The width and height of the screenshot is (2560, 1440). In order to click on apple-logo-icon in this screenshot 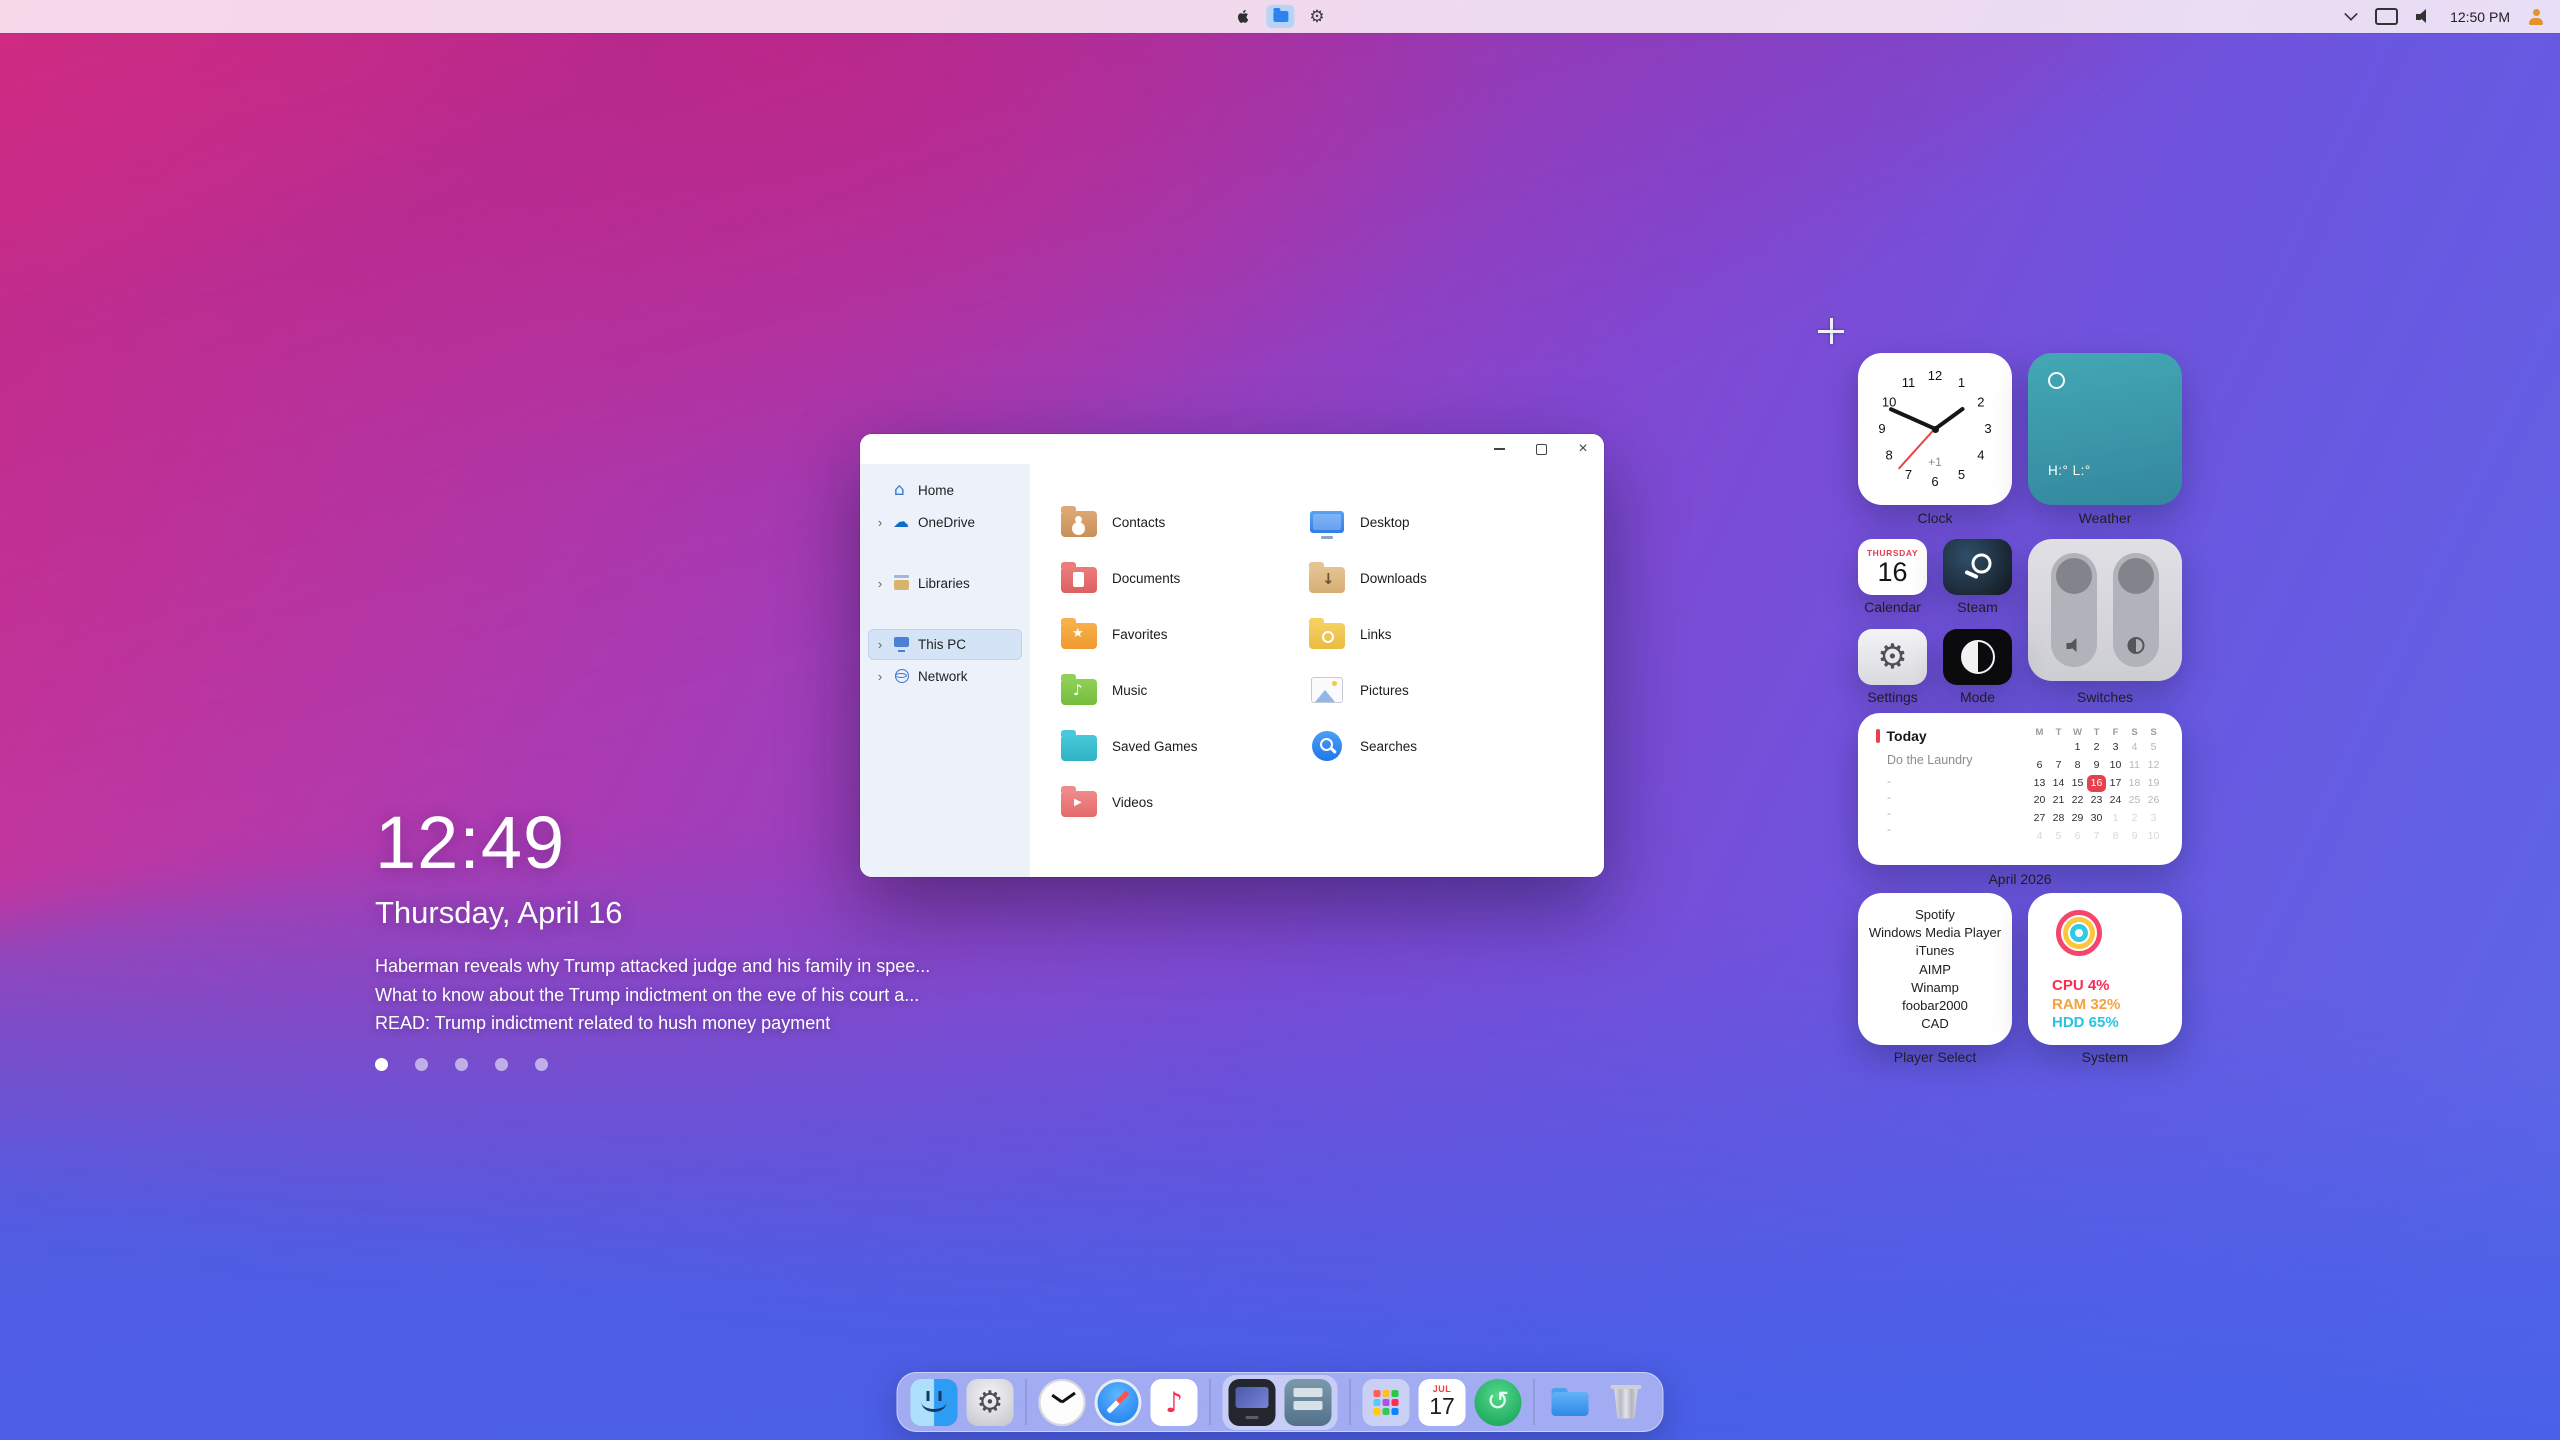, I will do `click(1243, 16)`.